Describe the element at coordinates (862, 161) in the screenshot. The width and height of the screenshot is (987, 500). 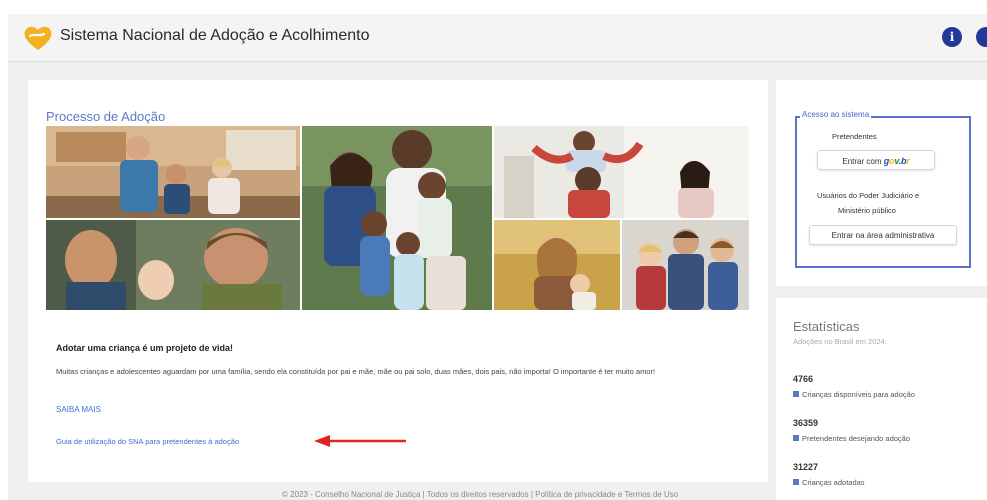
I see `govbr-button-label: Entrar com` at that location.